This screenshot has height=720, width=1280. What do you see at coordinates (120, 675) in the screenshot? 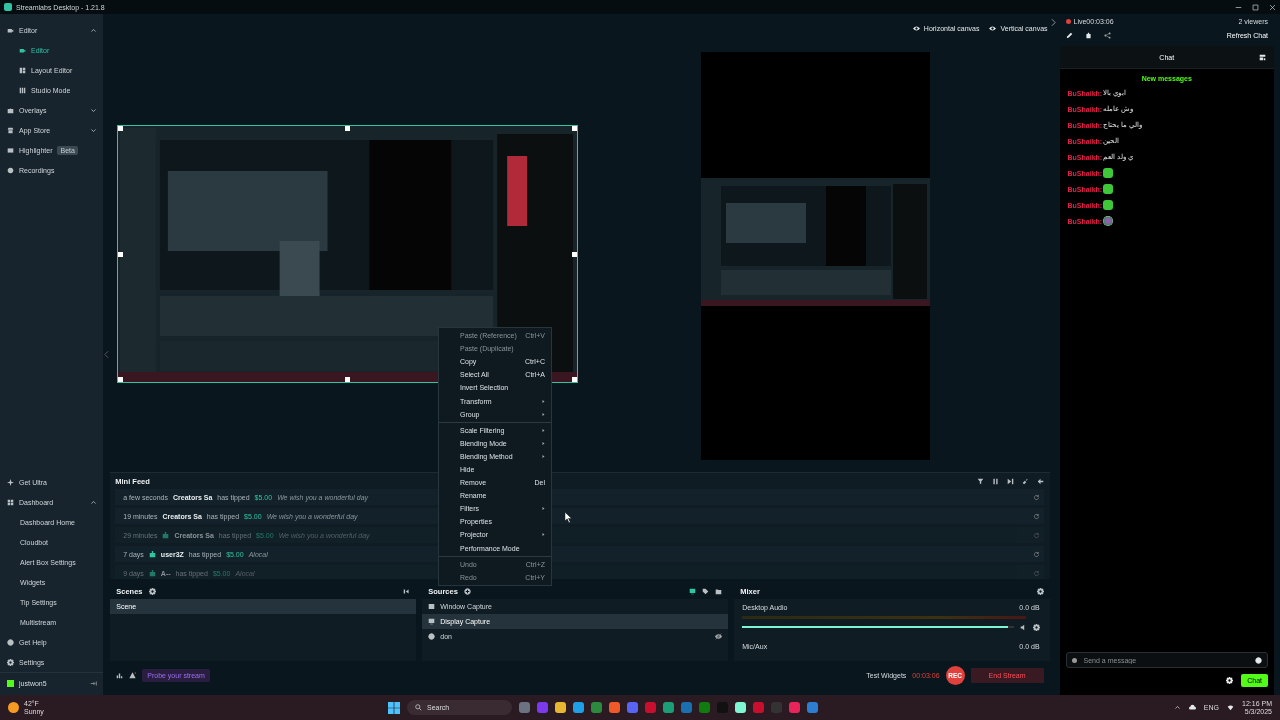
I see `bar-chart-icon` at bounding box center [120, 675].